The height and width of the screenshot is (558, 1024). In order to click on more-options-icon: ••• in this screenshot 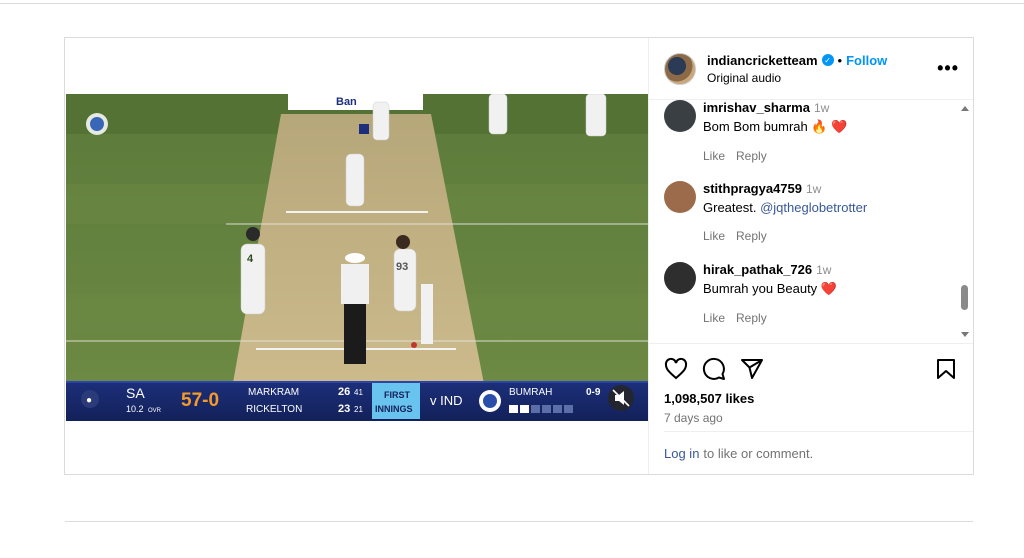, I will do `click(948, 68)`.